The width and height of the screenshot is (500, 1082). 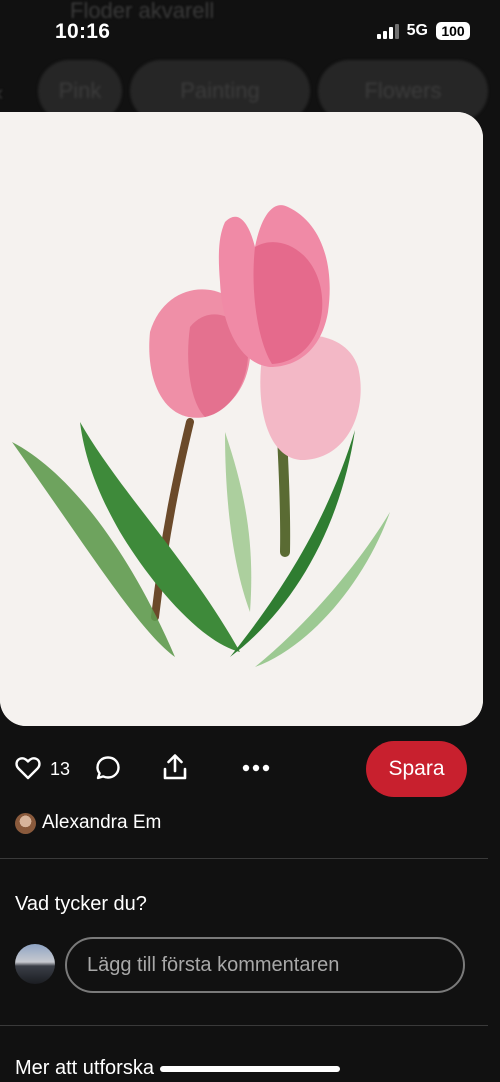 What do you see at coordinates (25, 823) in the screenshot?
I see `author-avatar` at bounding box center [25, 823].